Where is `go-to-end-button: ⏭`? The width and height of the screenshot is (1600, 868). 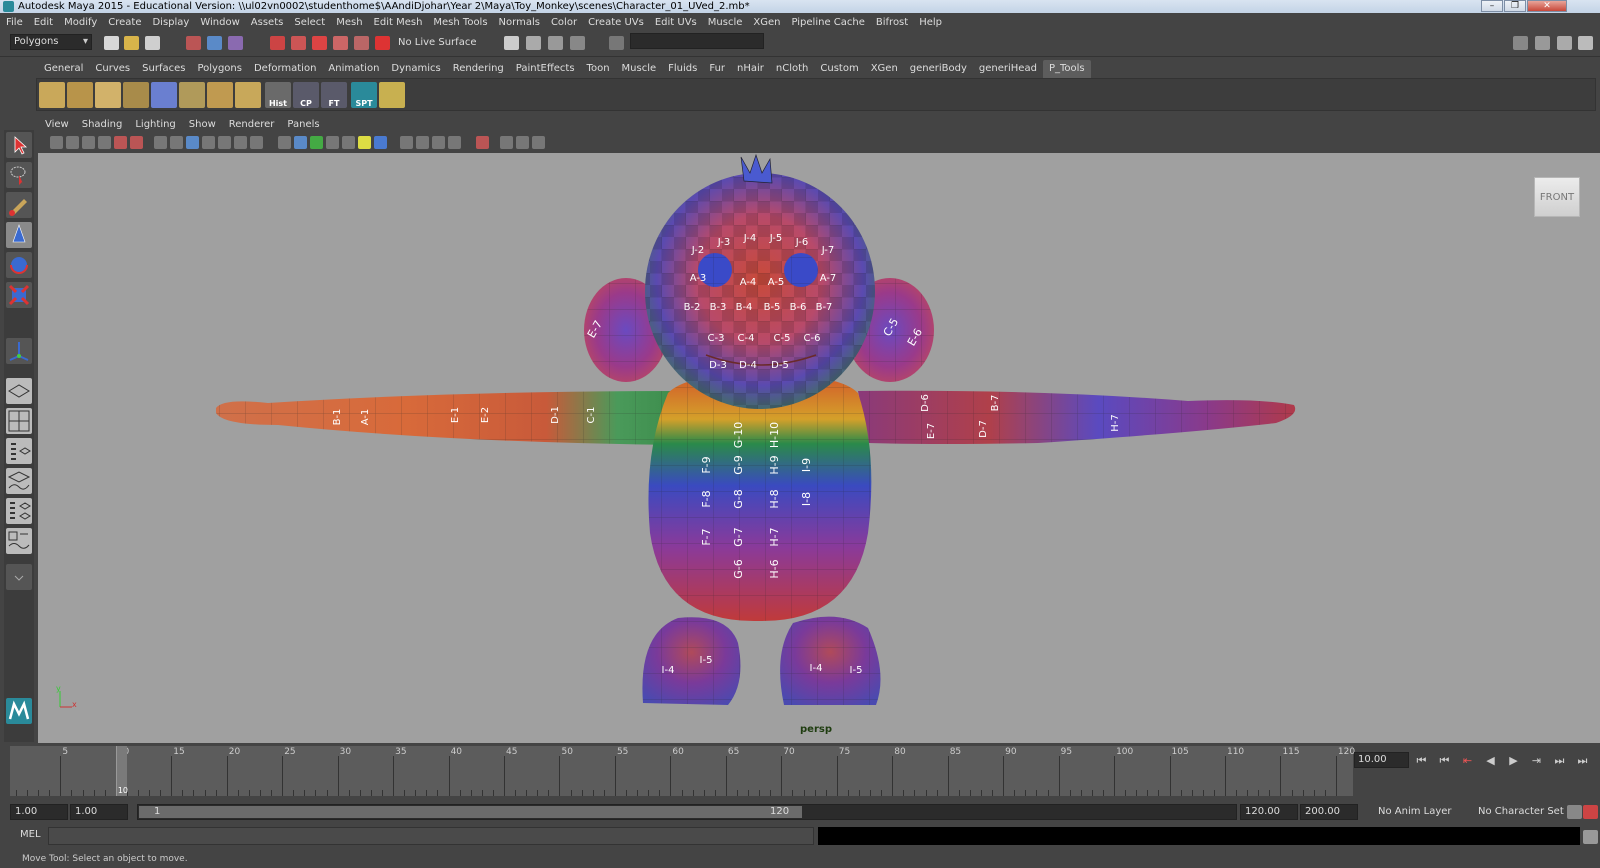
go-to-end-button: ⏭ is located at coordinates (1582, 760).